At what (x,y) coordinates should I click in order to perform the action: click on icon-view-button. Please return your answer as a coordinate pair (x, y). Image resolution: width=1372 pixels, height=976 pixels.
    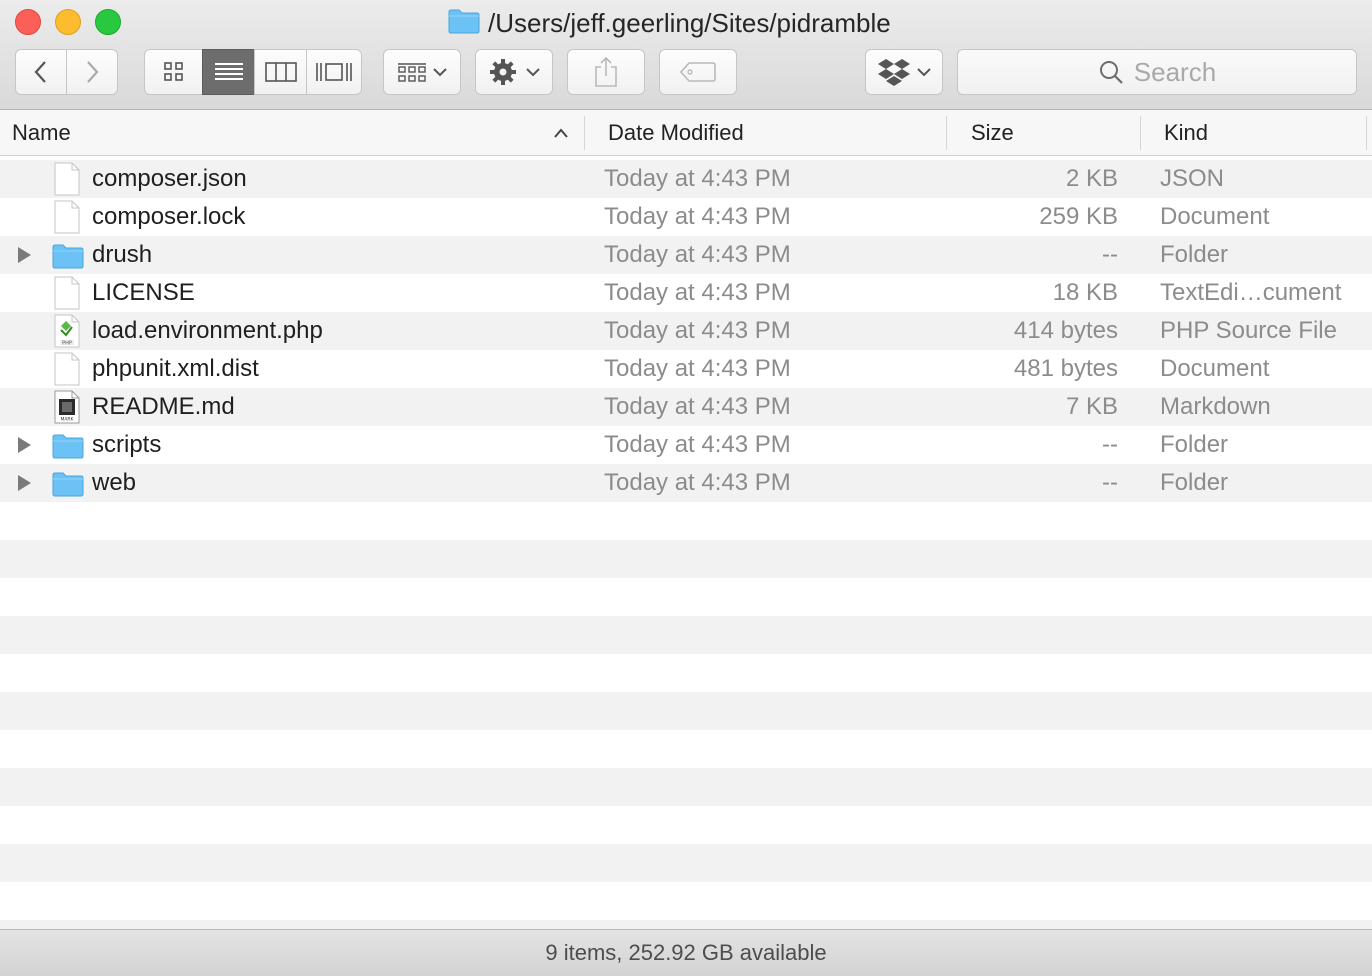
    Looking at the image, I should click on (173, 72).